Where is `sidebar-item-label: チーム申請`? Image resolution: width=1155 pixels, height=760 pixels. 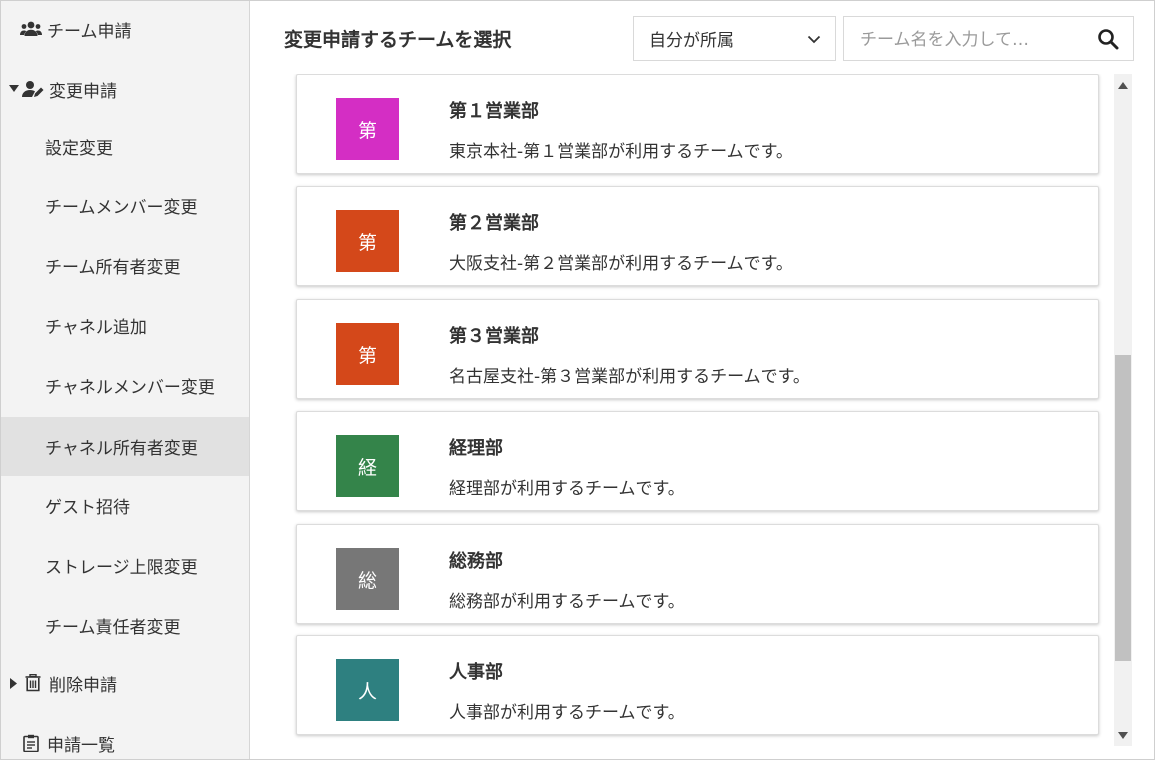 sidebar-item-label: チーム申請 is located at coordinates (89, 31).